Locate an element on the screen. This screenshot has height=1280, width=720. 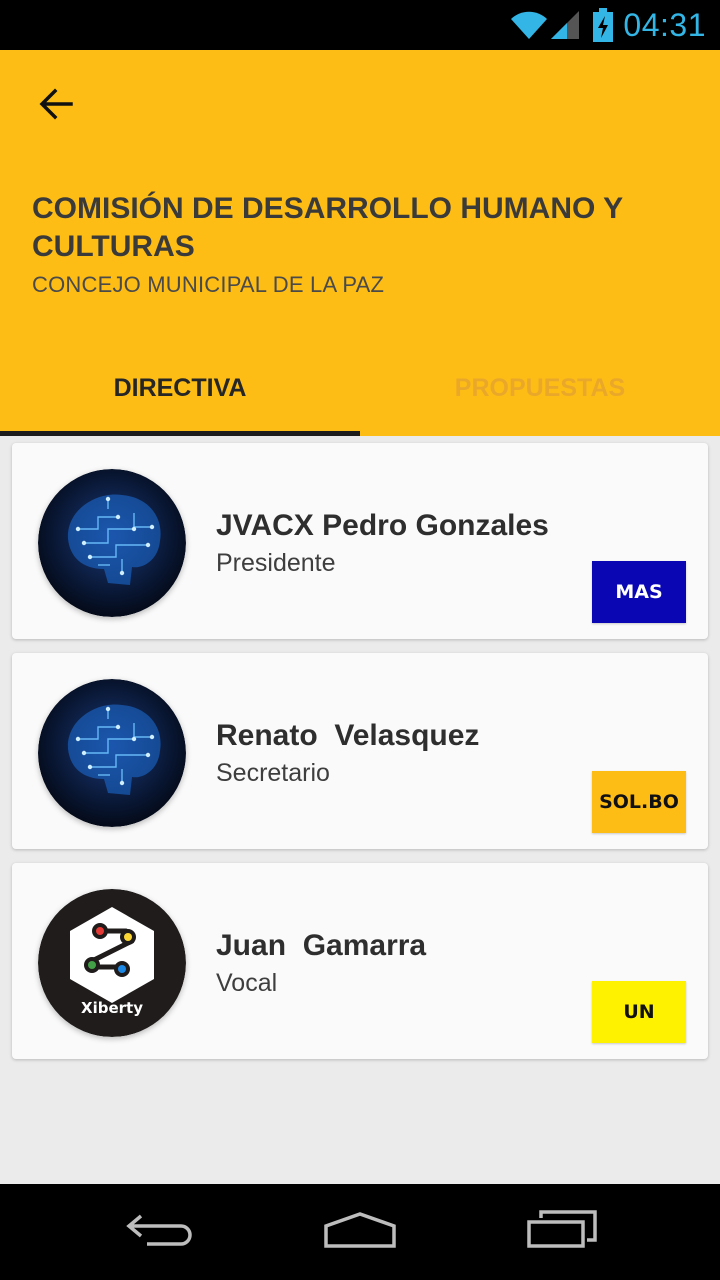
home-nav-icon is located at coordinates (360, 1232).